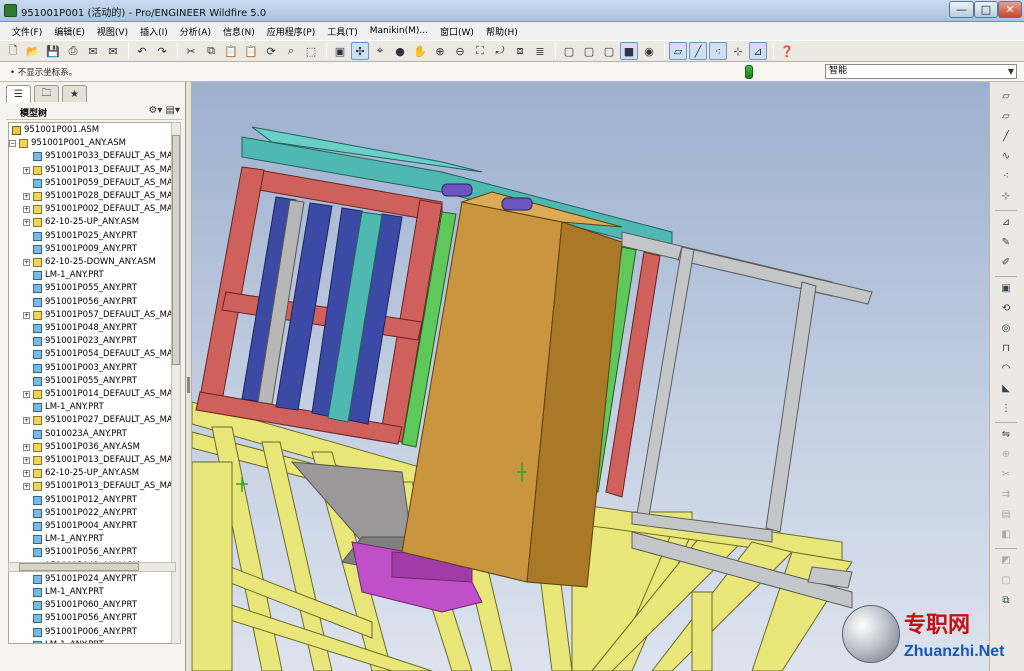  I want to click on menu-edit: 编辑(E), so click(69, 31).